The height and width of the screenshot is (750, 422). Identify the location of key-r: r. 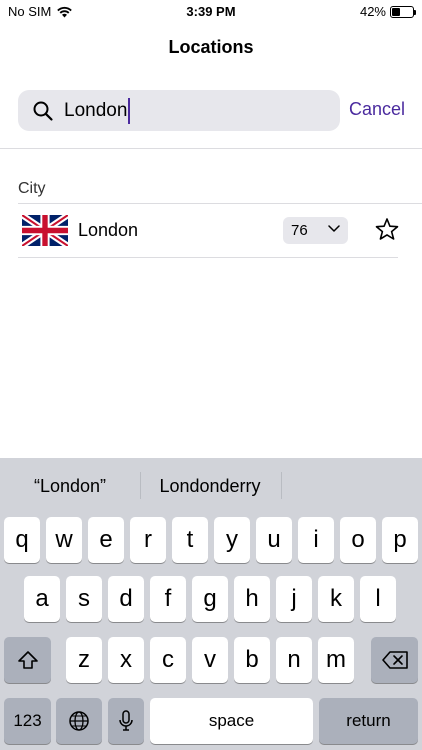
(148, 540).